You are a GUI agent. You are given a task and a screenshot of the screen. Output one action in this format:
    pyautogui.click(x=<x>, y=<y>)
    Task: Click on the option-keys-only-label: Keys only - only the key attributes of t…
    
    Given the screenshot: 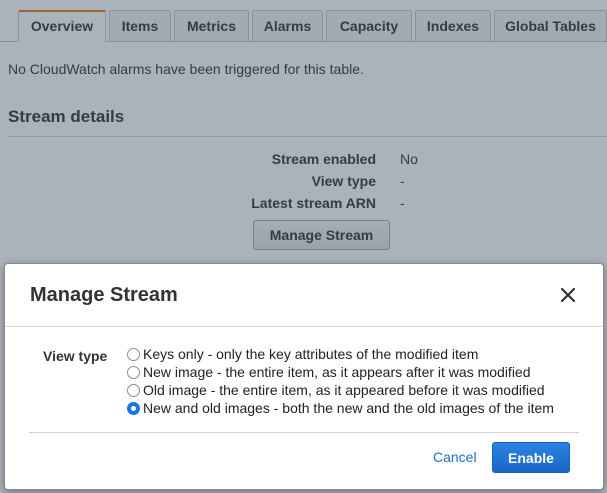 What is the action you would take?
    pyautogui.click(x=311, y=354)
    